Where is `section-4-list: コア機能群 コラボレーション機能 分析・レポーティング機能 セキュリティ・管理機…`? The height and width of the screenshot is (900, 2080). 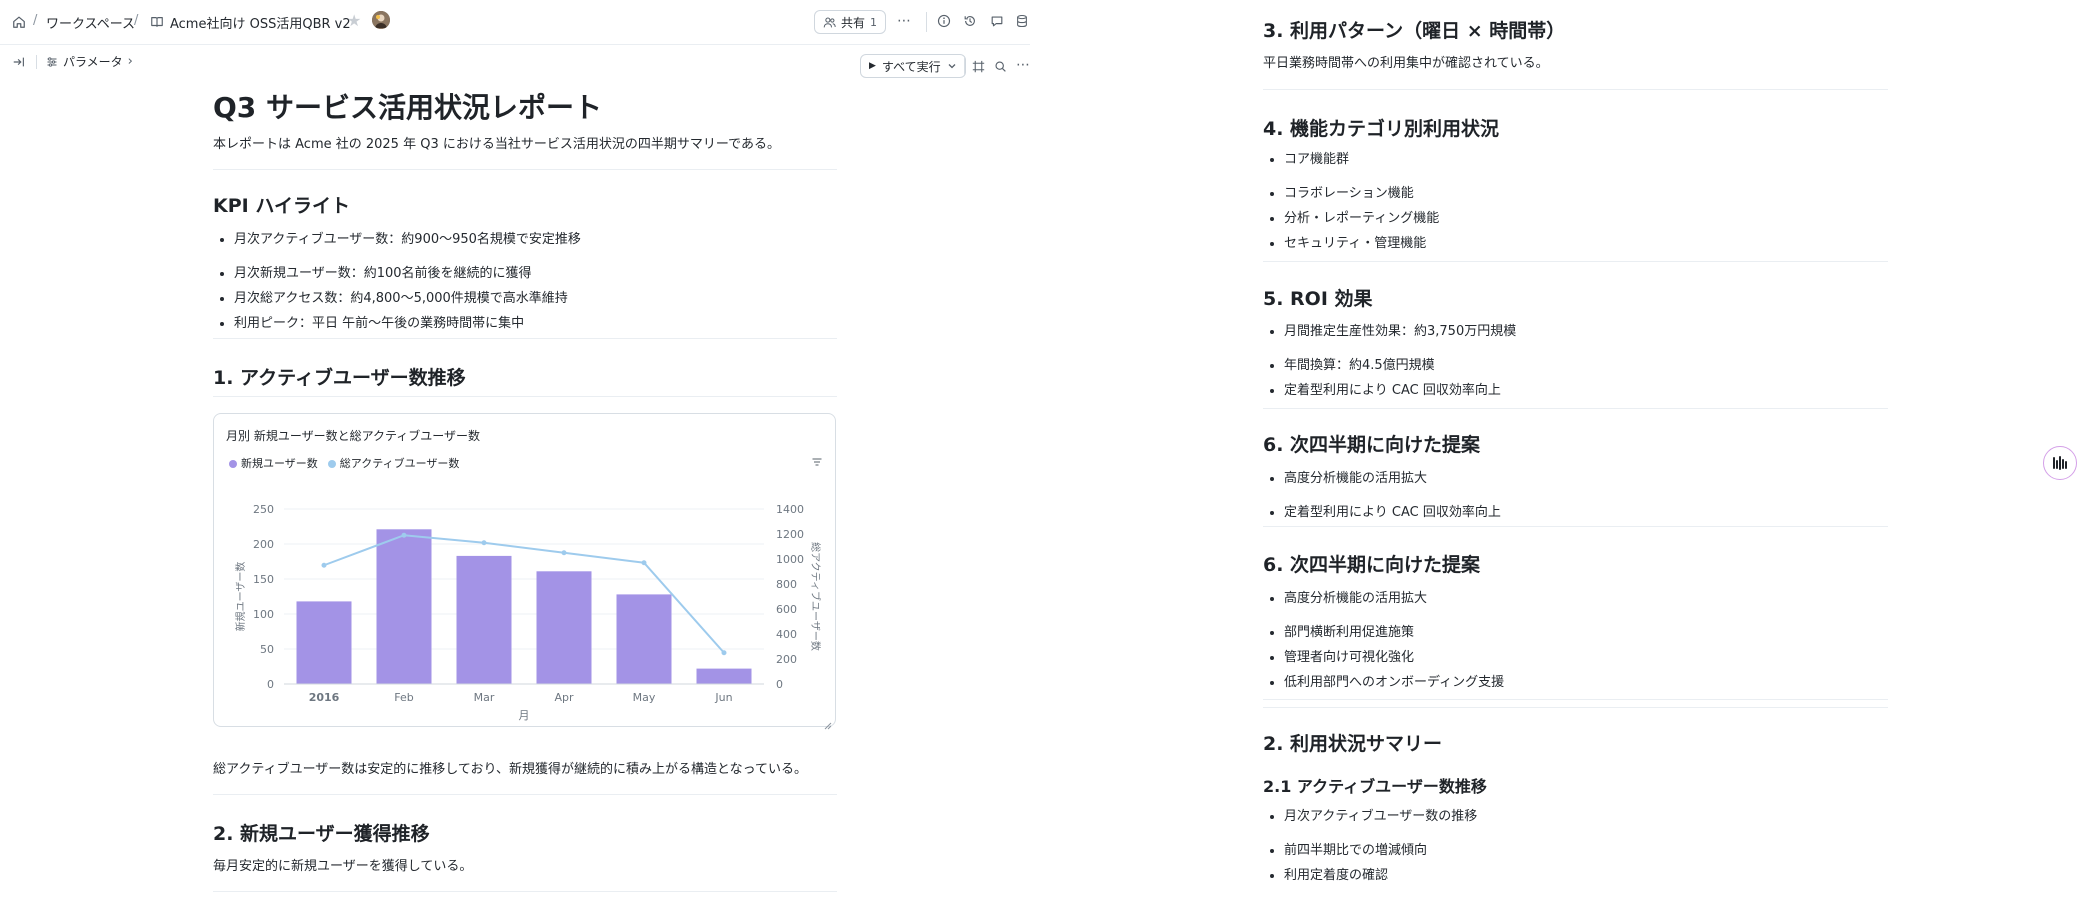
section-4-list: コア機能群 コラボレーション機能 分析・レポーティング機能 セキュリティ・管理機… is located at coordinates (1573, 204).